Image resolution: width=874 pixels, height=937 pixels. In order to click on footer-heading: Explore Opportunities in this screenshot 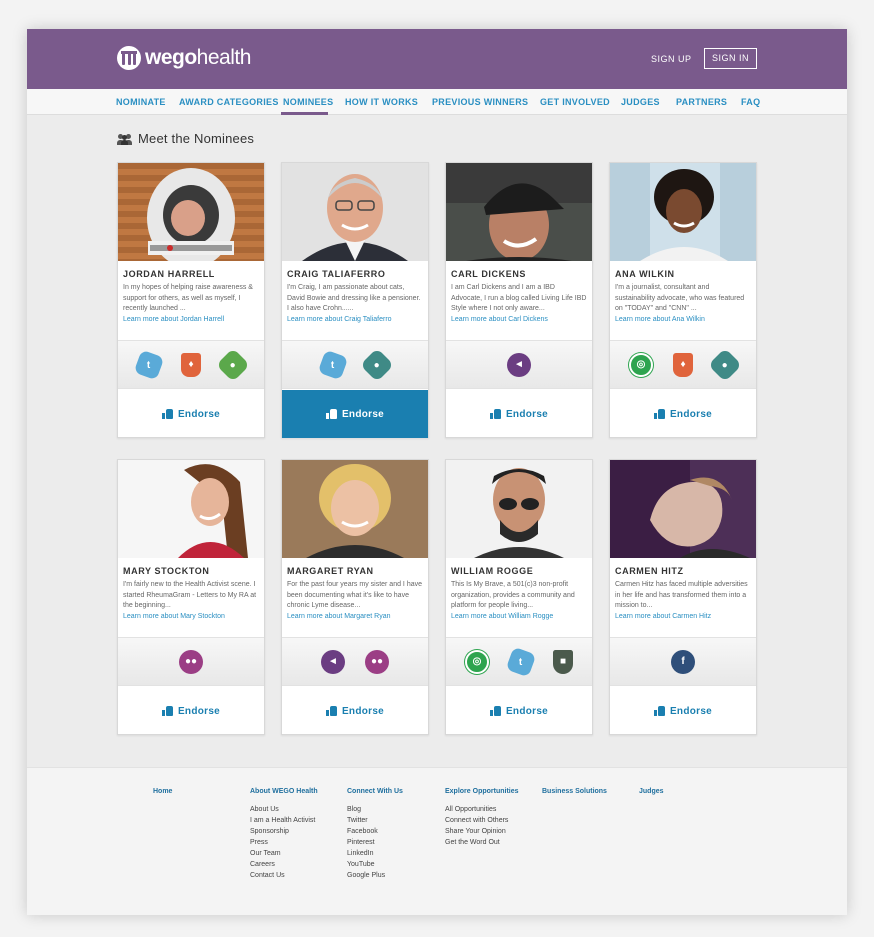, I will do `click(482, 791)`.